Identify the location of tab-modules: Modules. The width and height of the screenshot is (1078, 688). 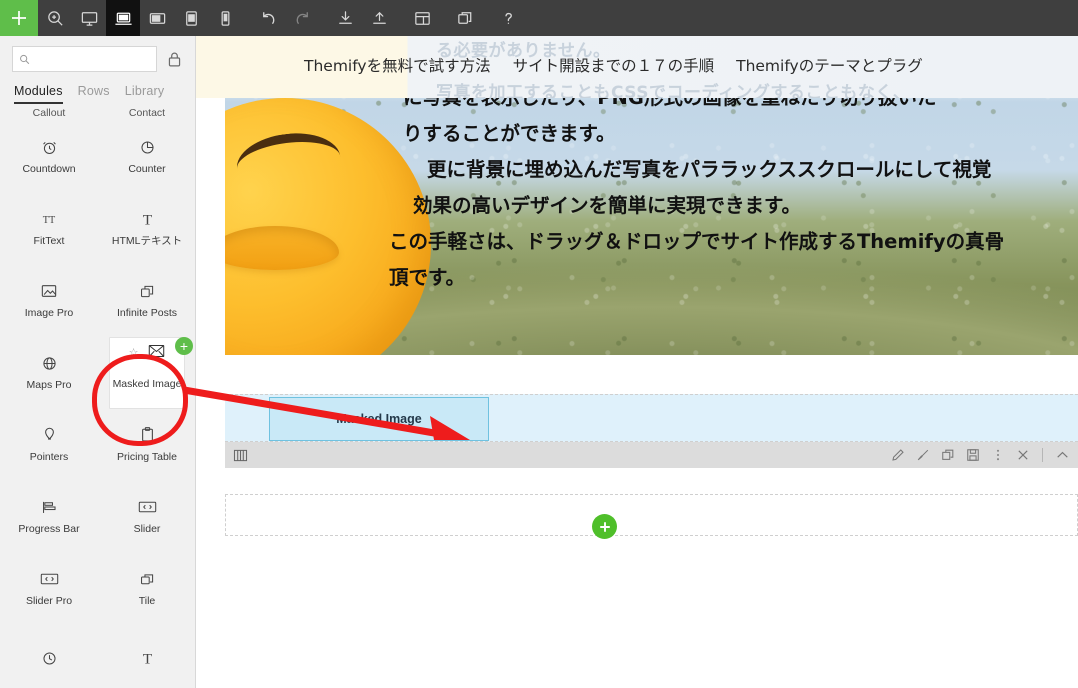
(38, 94).